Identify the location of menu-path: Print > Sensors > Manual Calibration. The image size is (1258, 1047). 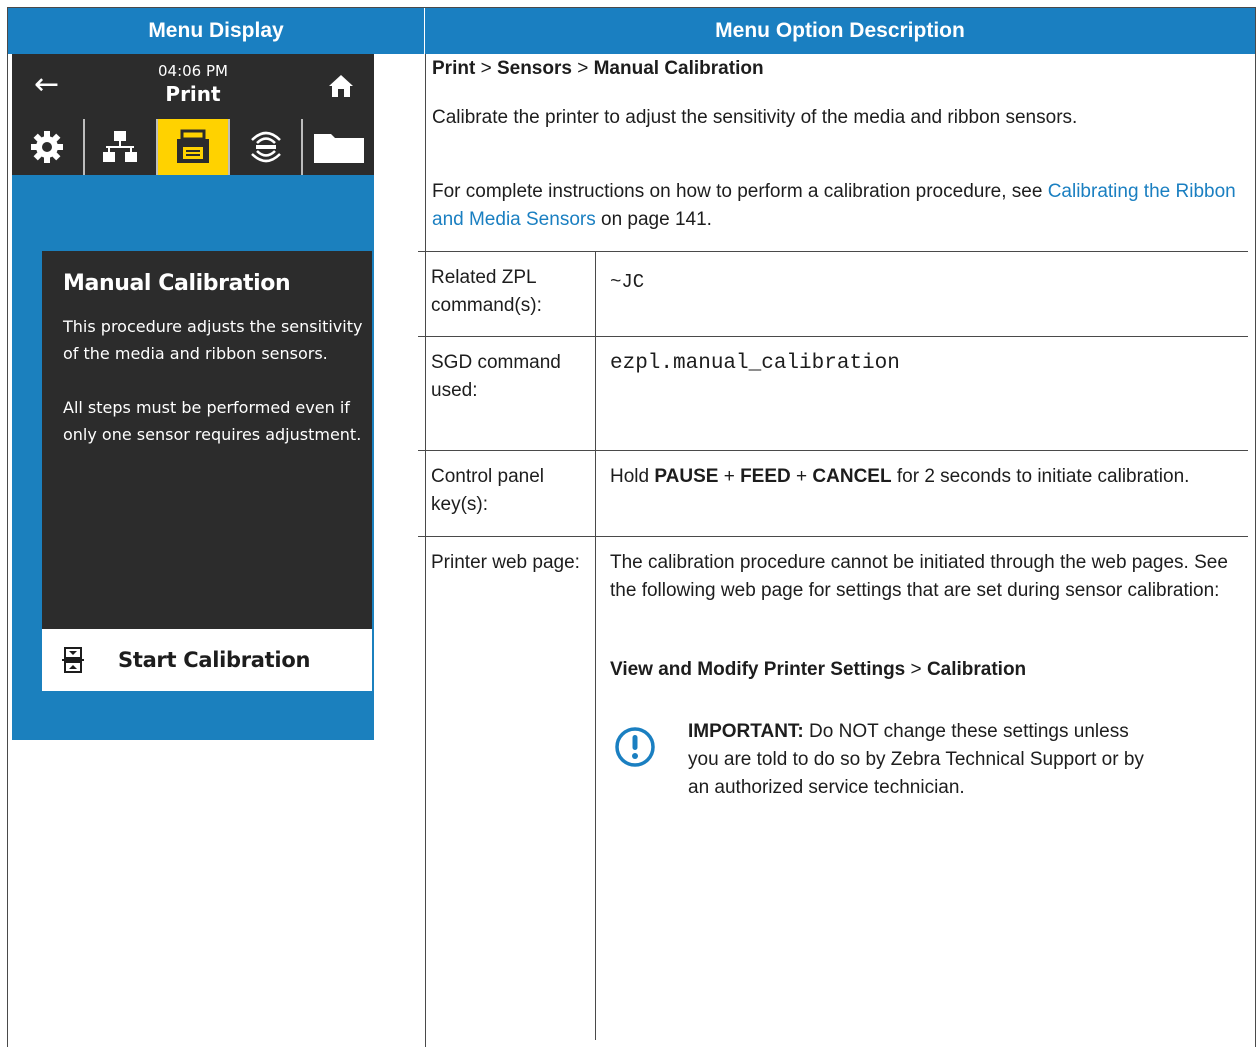
(598, 69).